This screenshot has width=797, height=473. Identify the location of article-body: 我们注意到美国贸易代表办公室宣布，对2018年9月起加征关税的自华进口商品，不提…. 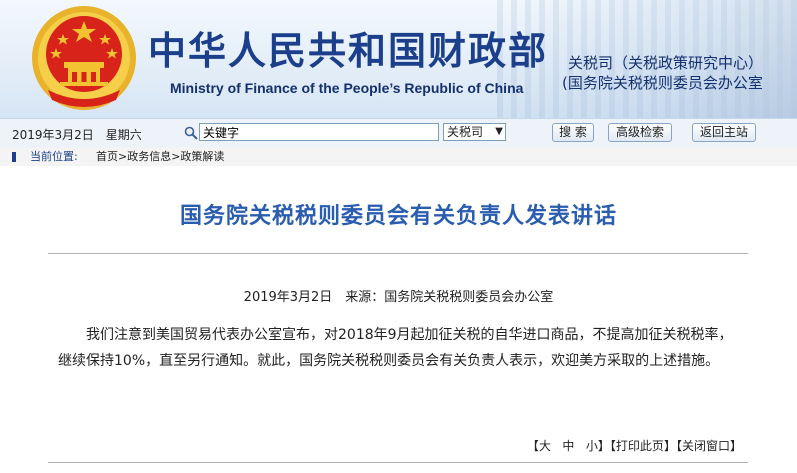
(395, 348).